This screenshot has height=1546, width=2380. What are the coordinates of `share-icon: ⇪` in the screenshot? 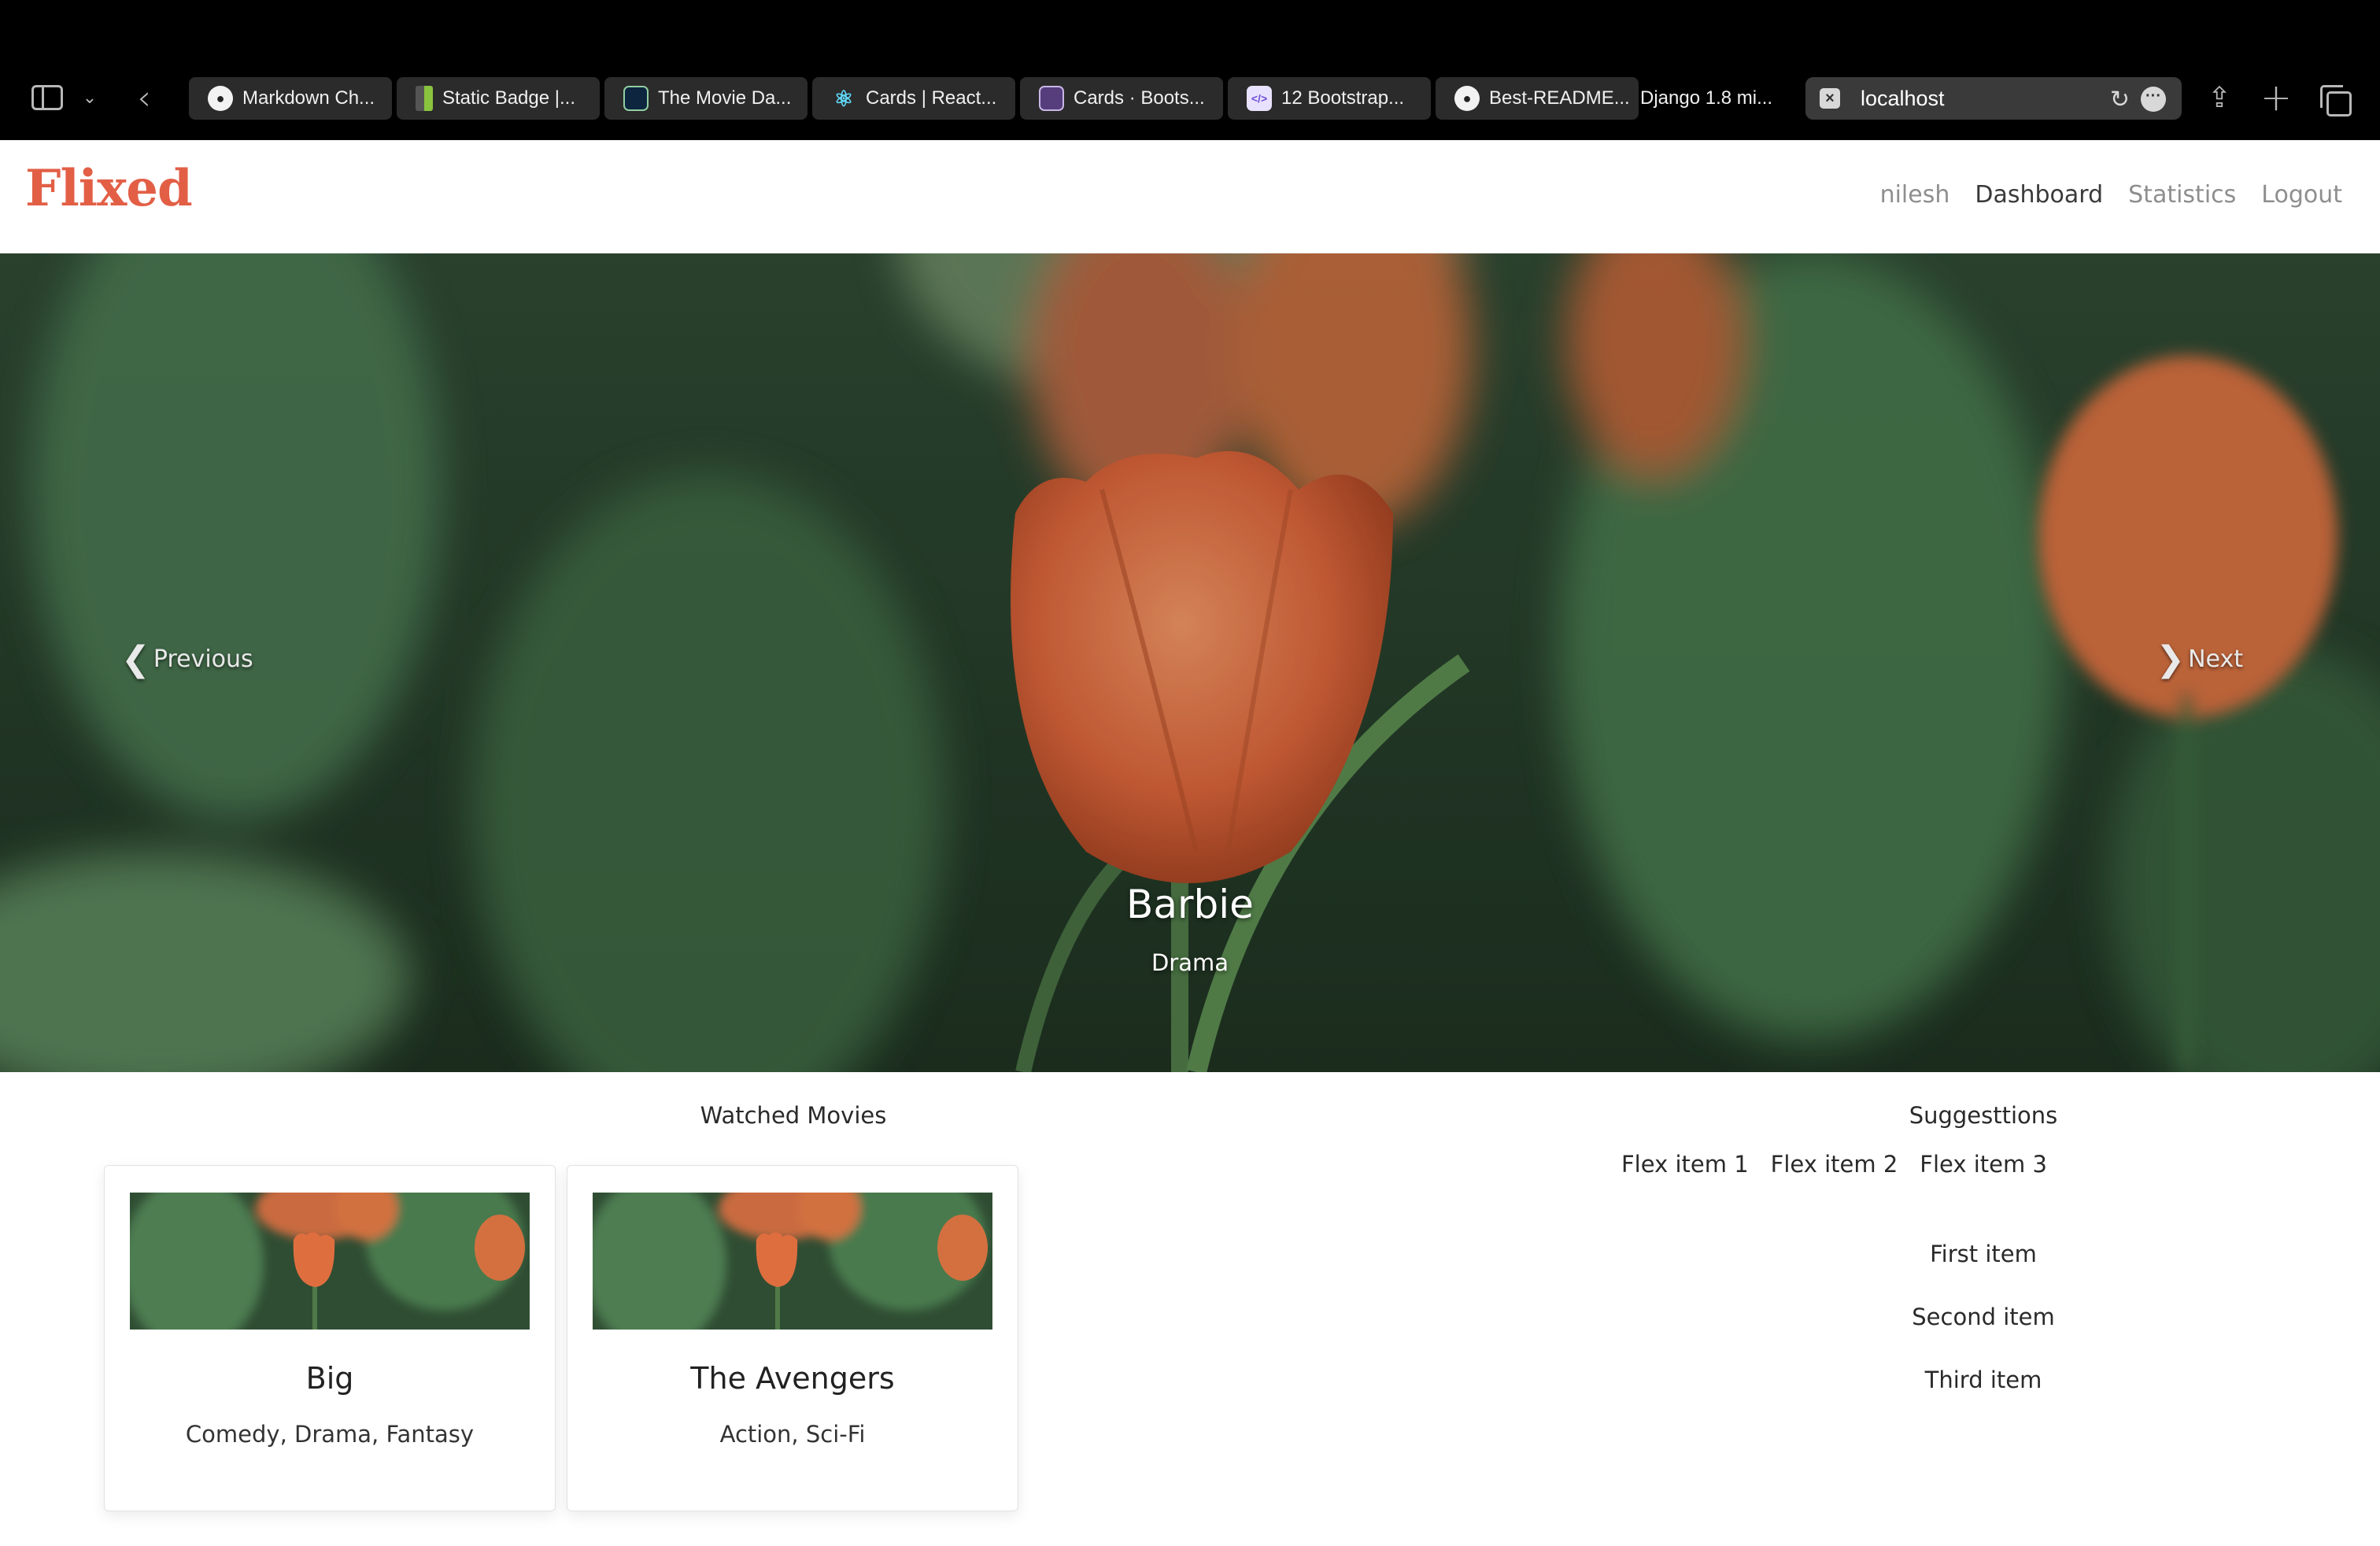 It's located at (2219, 98).